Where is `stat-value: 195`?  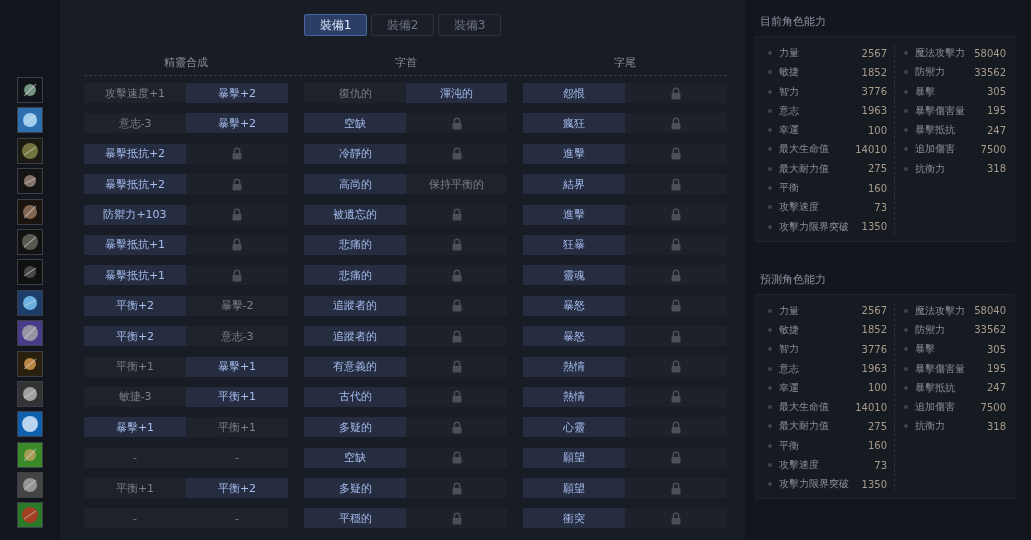 stat-value: 195 is located at coordinates (996, 111).